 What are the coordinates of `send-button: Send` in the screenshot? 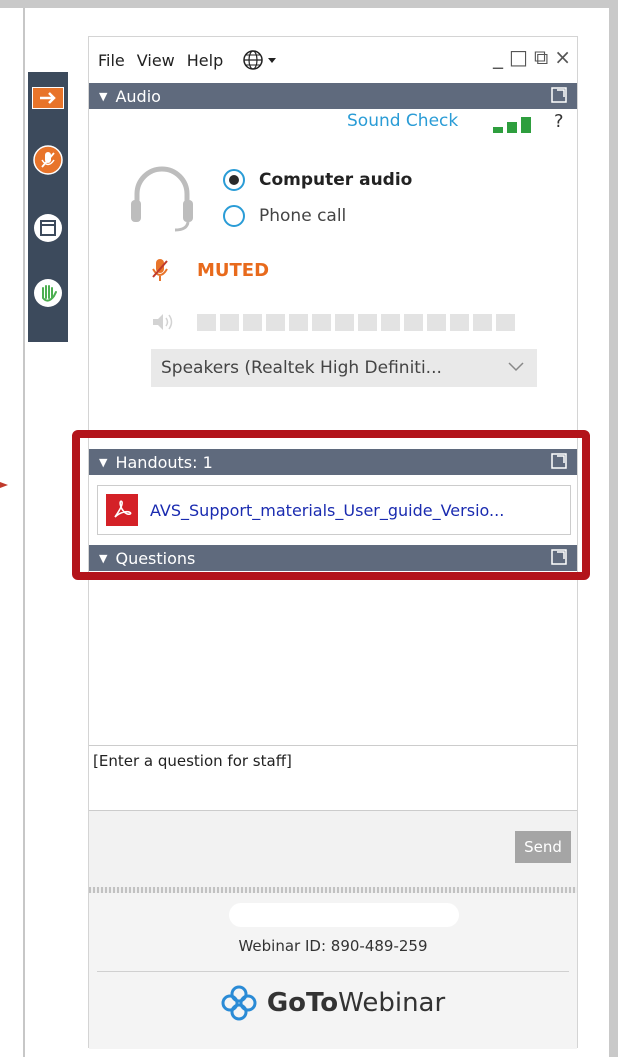 It's located at (543, 847).